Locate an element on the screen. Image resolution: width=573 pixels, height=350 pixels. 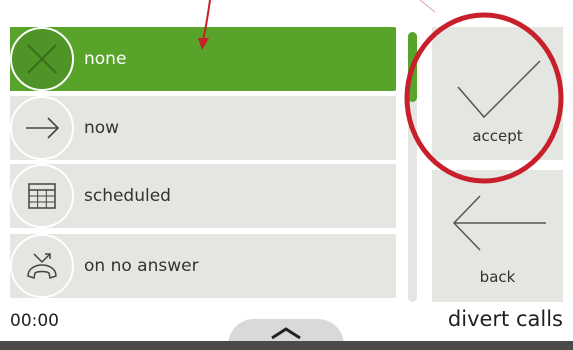
list-item-label: scheduled is located at coordinates (127, 196).